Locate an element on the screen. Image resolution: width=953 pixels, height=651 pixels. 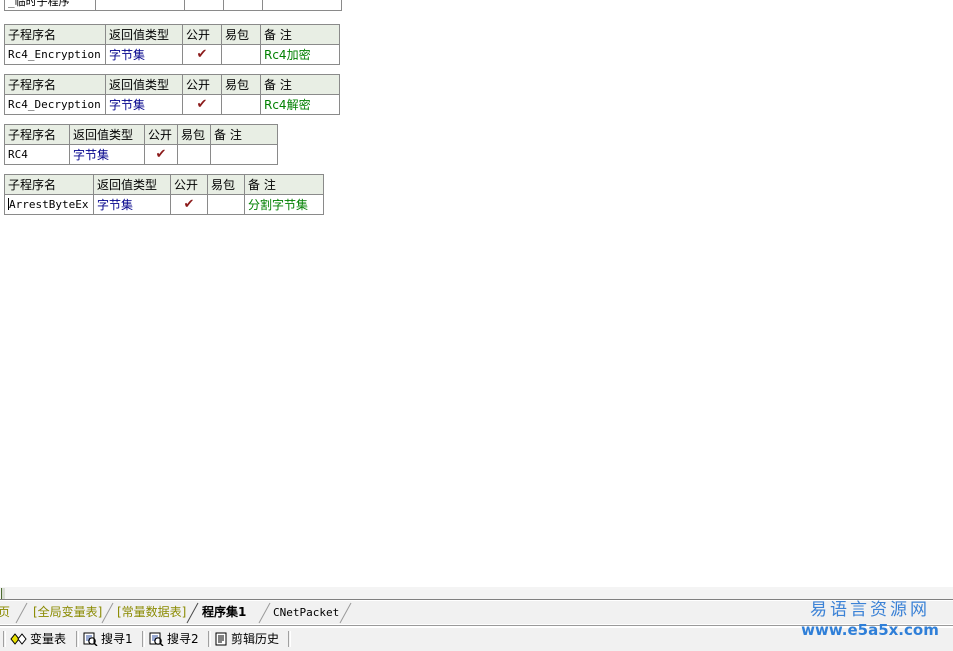
cell-routine-name-text: ArrestByteEx is located at coordinates (49, 204).